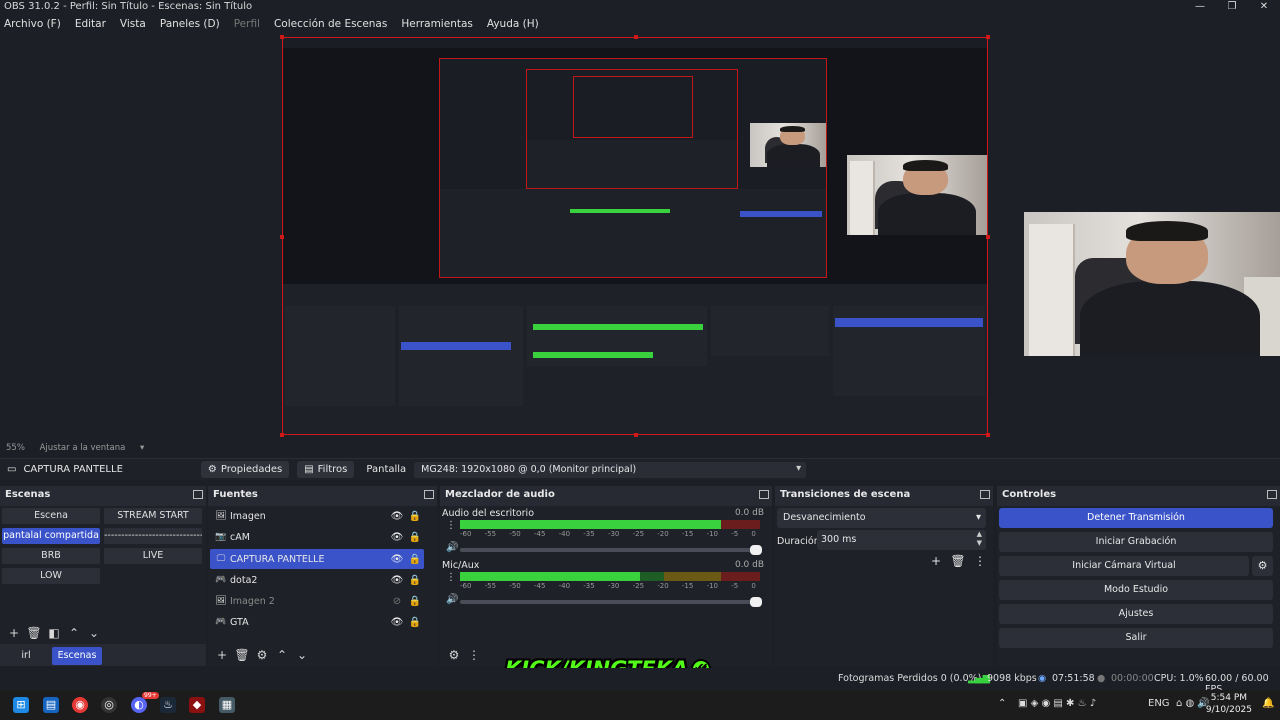  Describe the element at coordinates (1136, 542) in the screenshot. I see `start-recording-button: Iniciar Grabación` at that location.